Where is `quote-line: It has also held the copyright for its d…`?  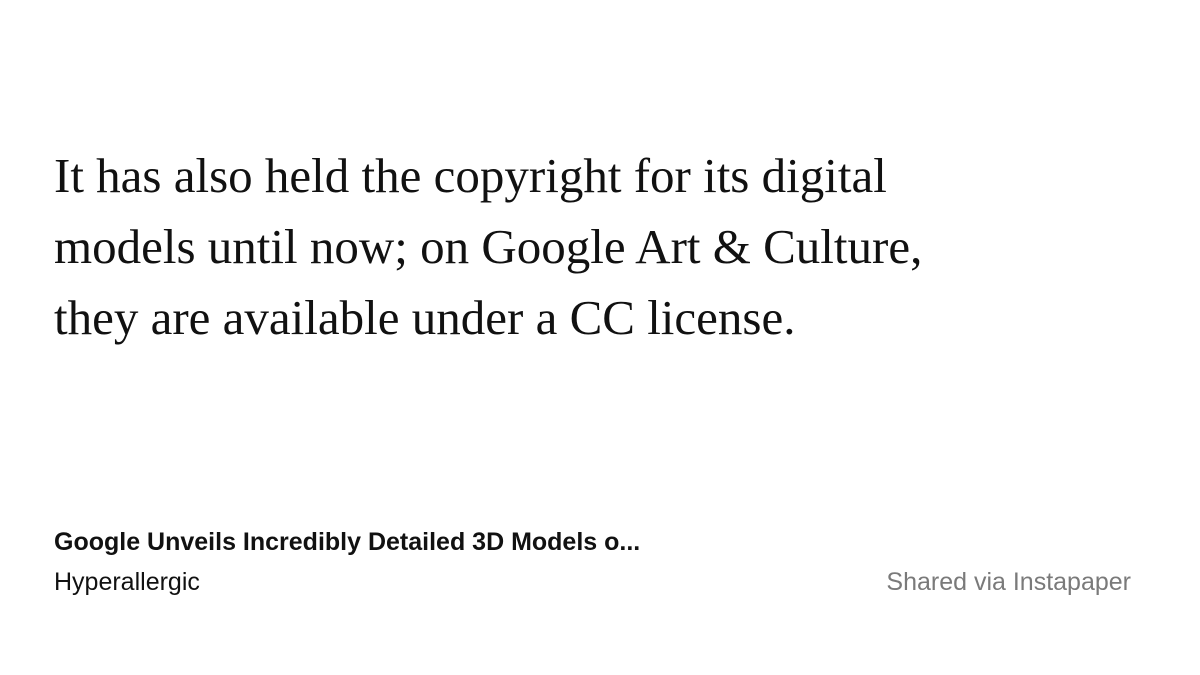 quote-line: It has also held the copyright for its d… is located at coordinates (470, 175).